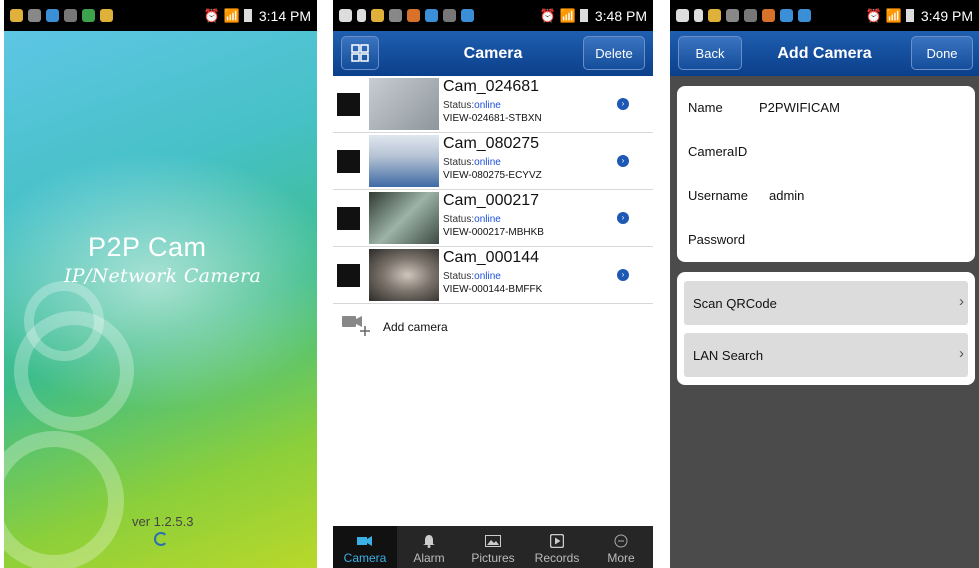 The image size is (979, 568). I want to click on video-camera-icon, so click(365, 541).